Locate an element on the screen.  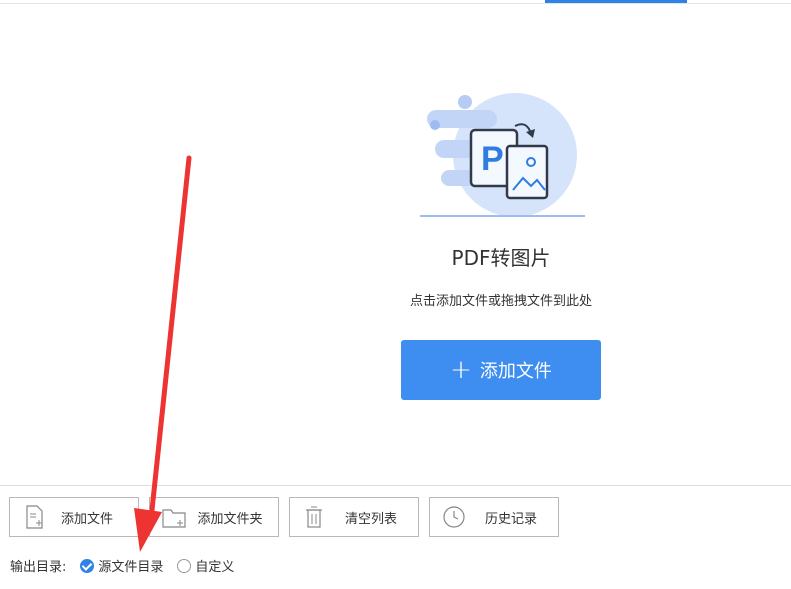
radio-source-directory-label: 源文件目录 is located at coordinates (131, 567).